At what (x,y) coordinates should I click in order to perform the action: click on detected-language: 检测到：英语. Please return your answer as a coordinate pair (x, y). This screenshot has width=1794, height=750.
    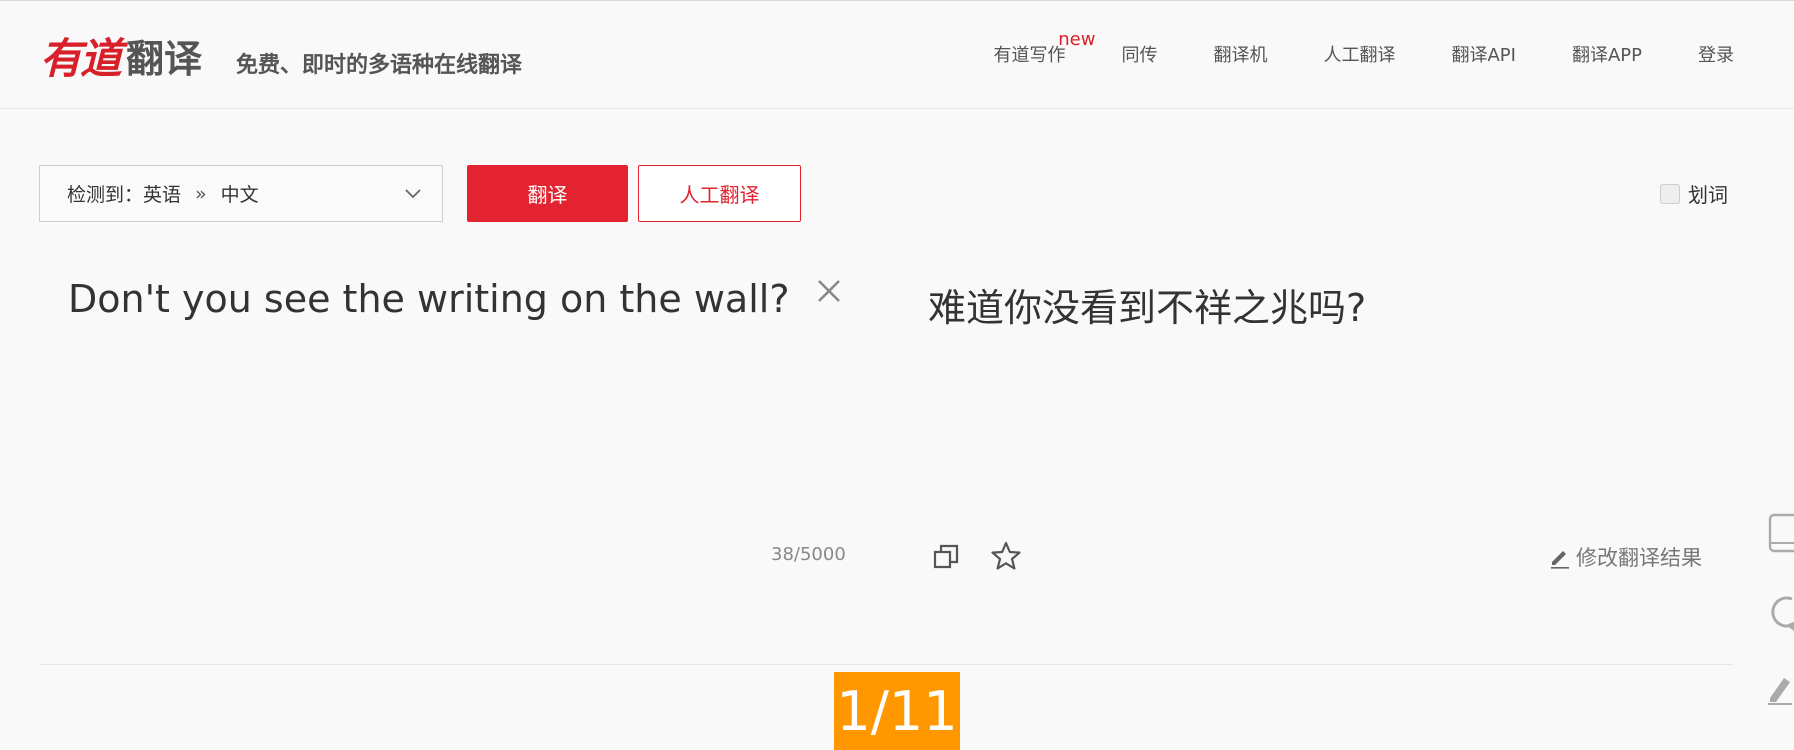
    Looking at the image, I should click on (124, 195).